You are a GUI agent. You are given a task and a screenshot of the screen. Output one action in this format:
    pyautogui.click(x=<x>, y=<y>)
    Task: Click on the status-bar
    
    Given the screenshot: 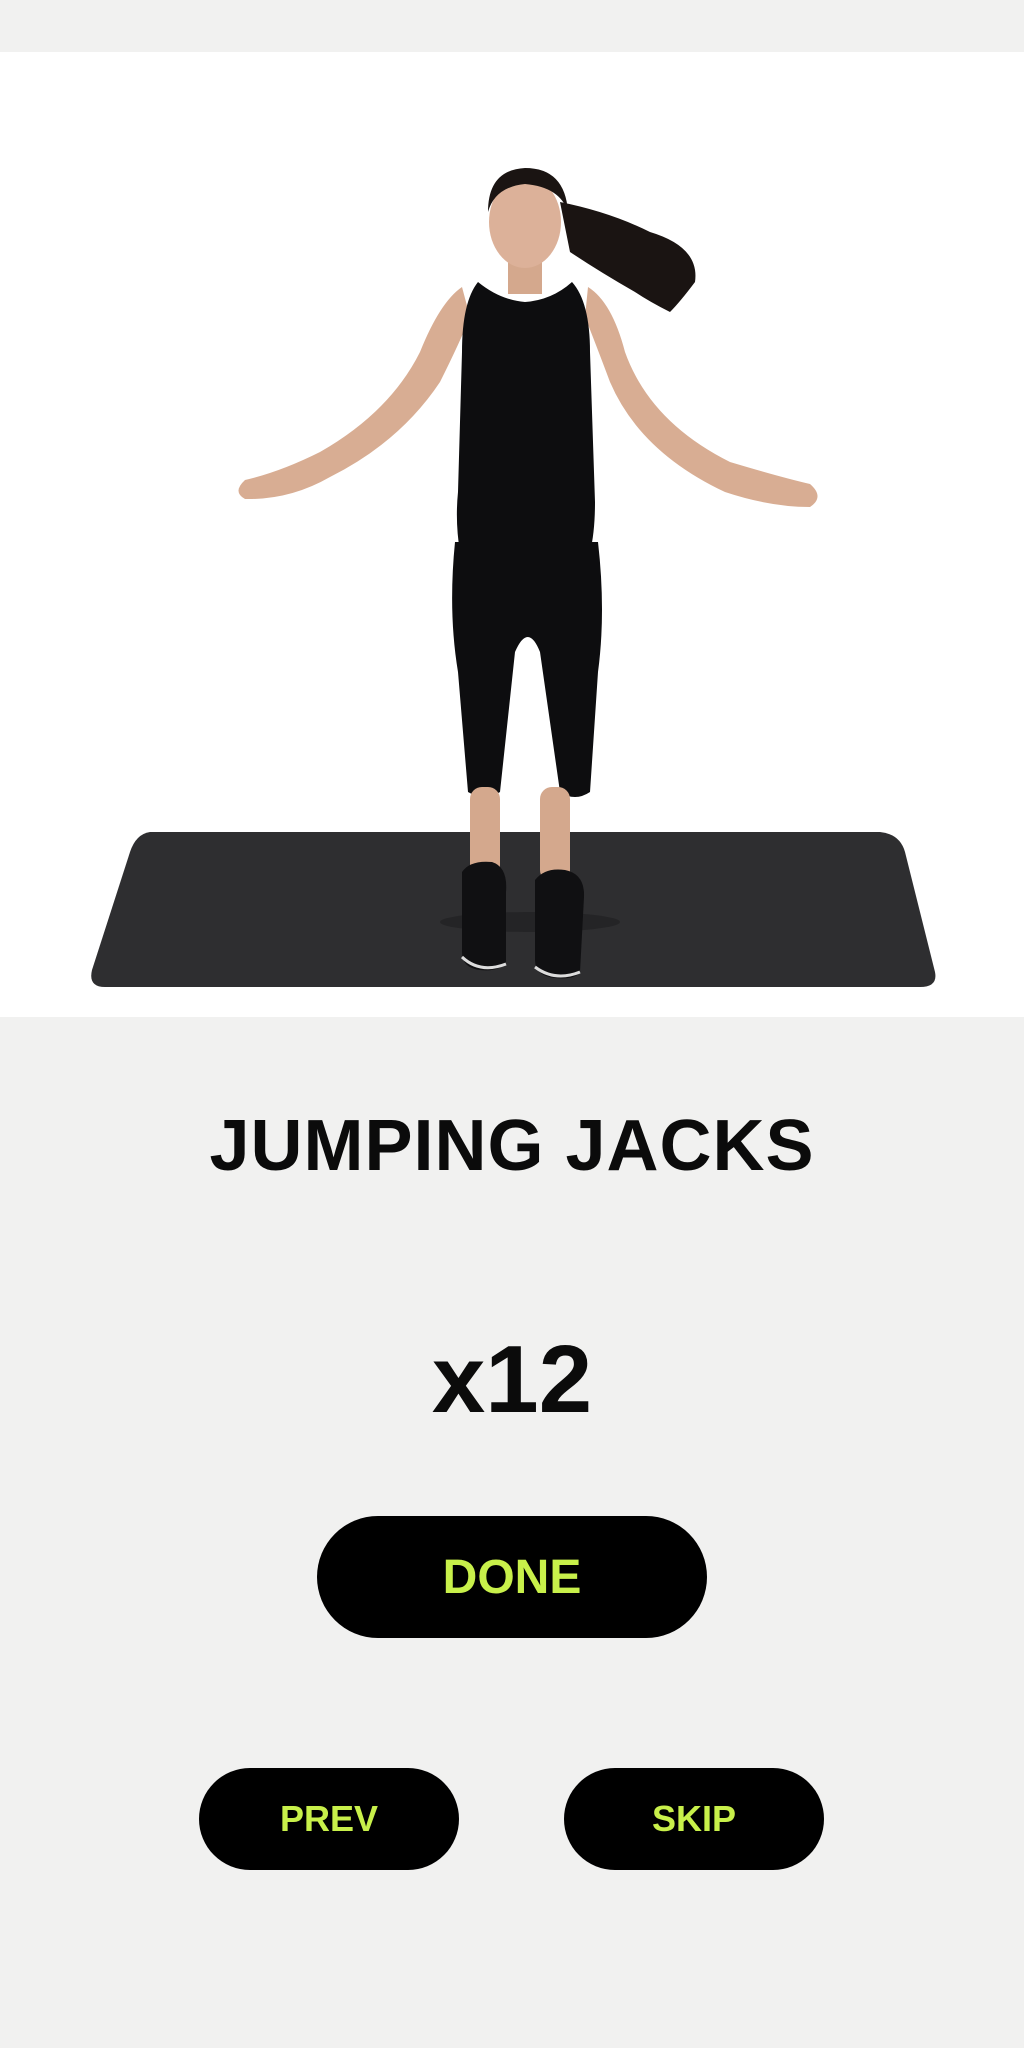 What is the action you would take?
    pyautogui.click(x=512, y=26)
    